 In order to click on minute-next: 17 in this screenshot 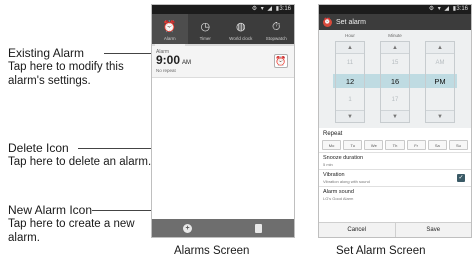, I will do `click(395, 100)`.